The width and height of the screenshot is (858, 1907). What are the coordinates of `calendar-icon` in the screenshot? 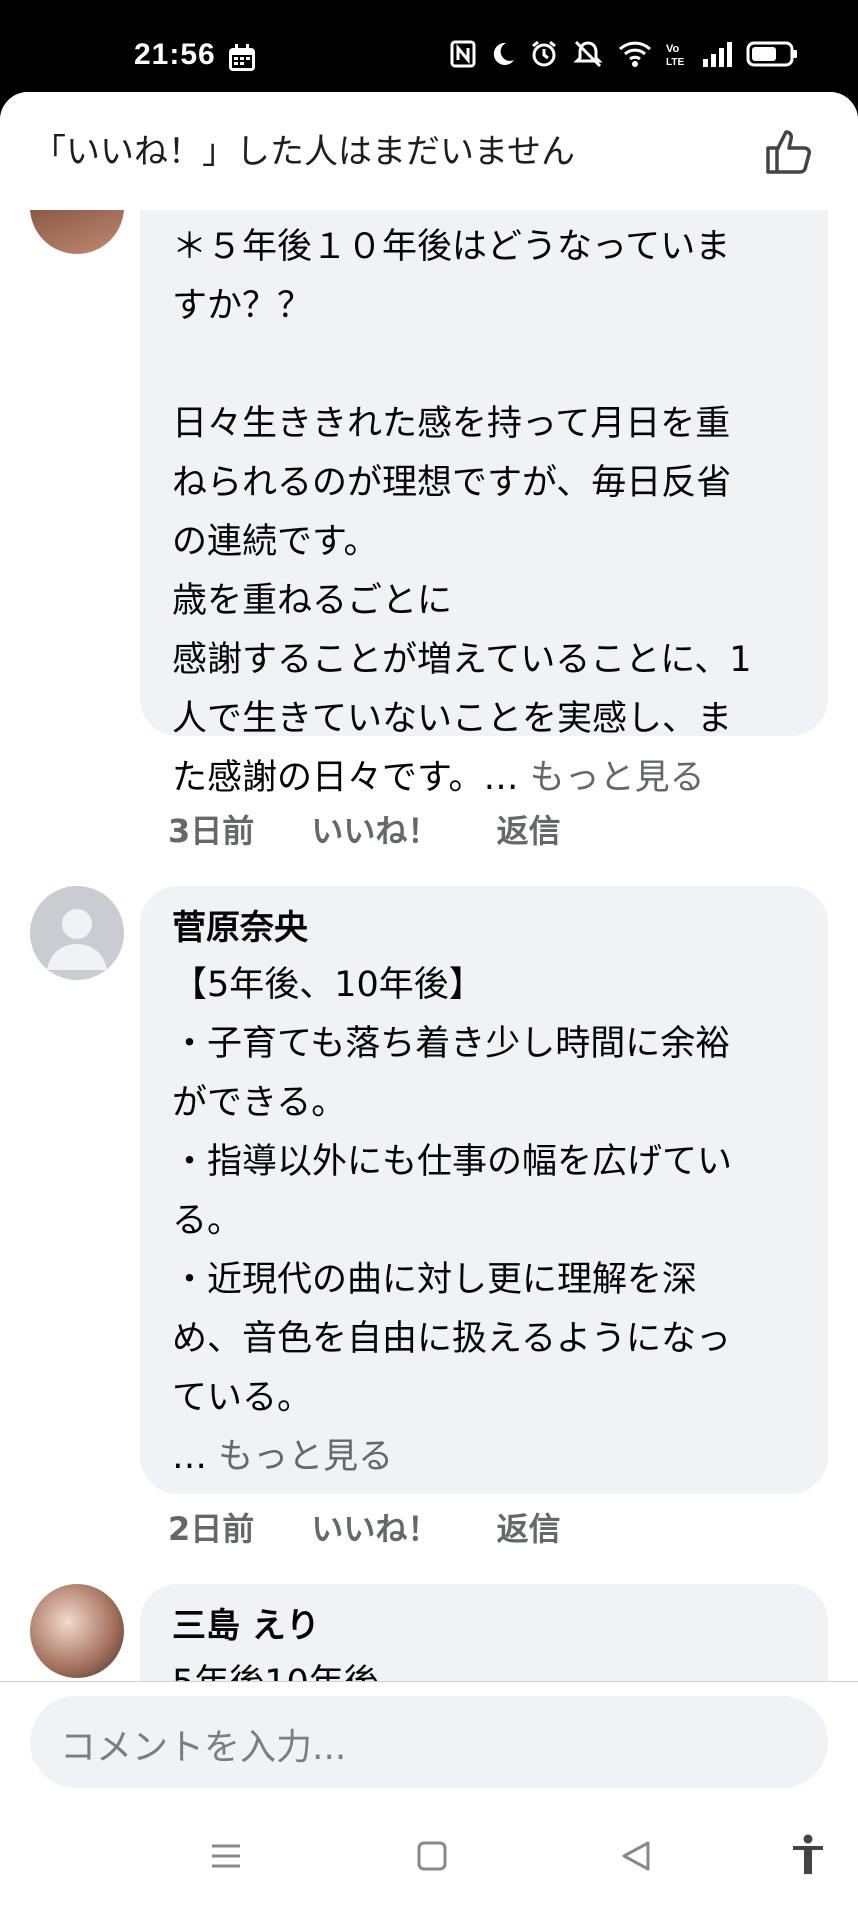 It's located at (242, 57).